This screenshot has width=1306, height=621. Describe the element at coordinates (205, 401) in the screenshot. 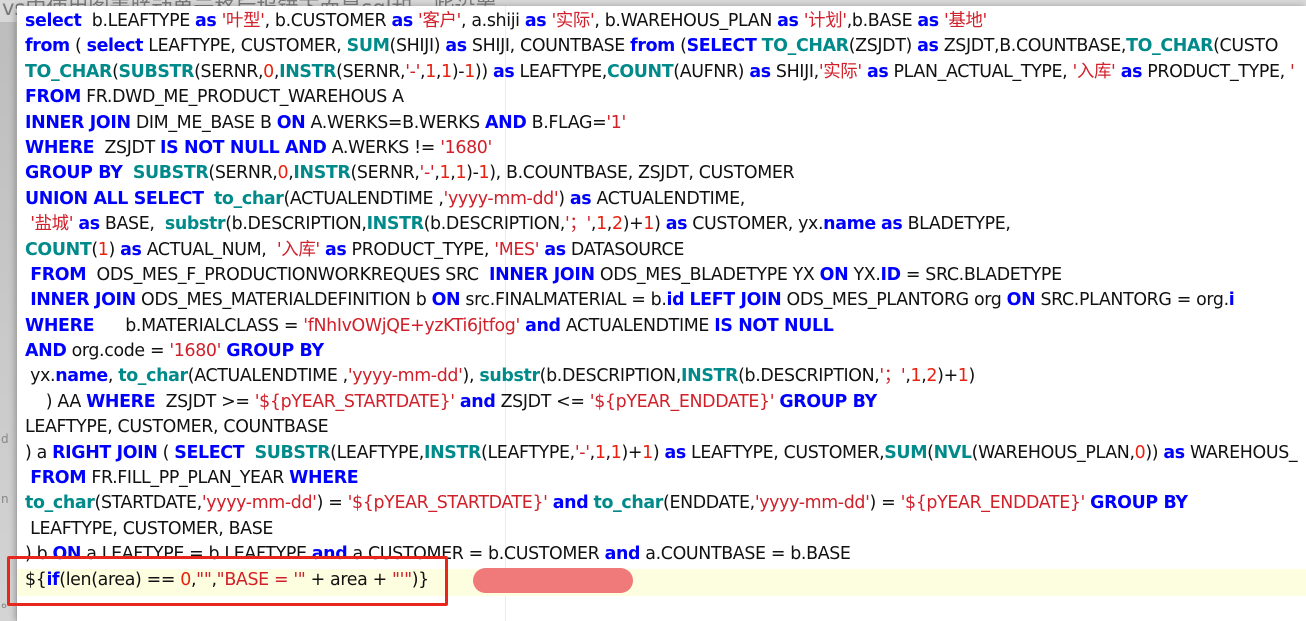

I see `code-token: ZSJDT >=` at that location.